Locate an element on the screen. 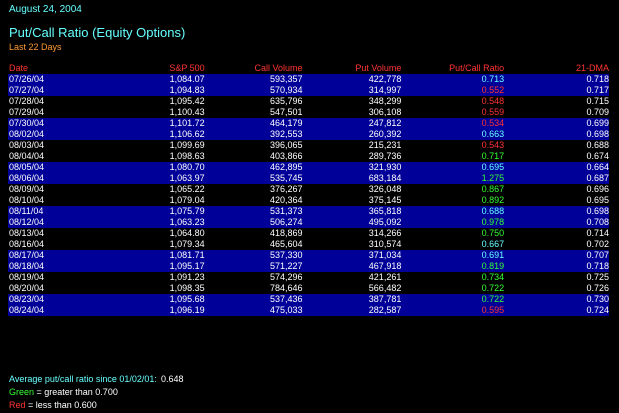  cell-date: 08/18/04 is located at coordinates (50, 266).